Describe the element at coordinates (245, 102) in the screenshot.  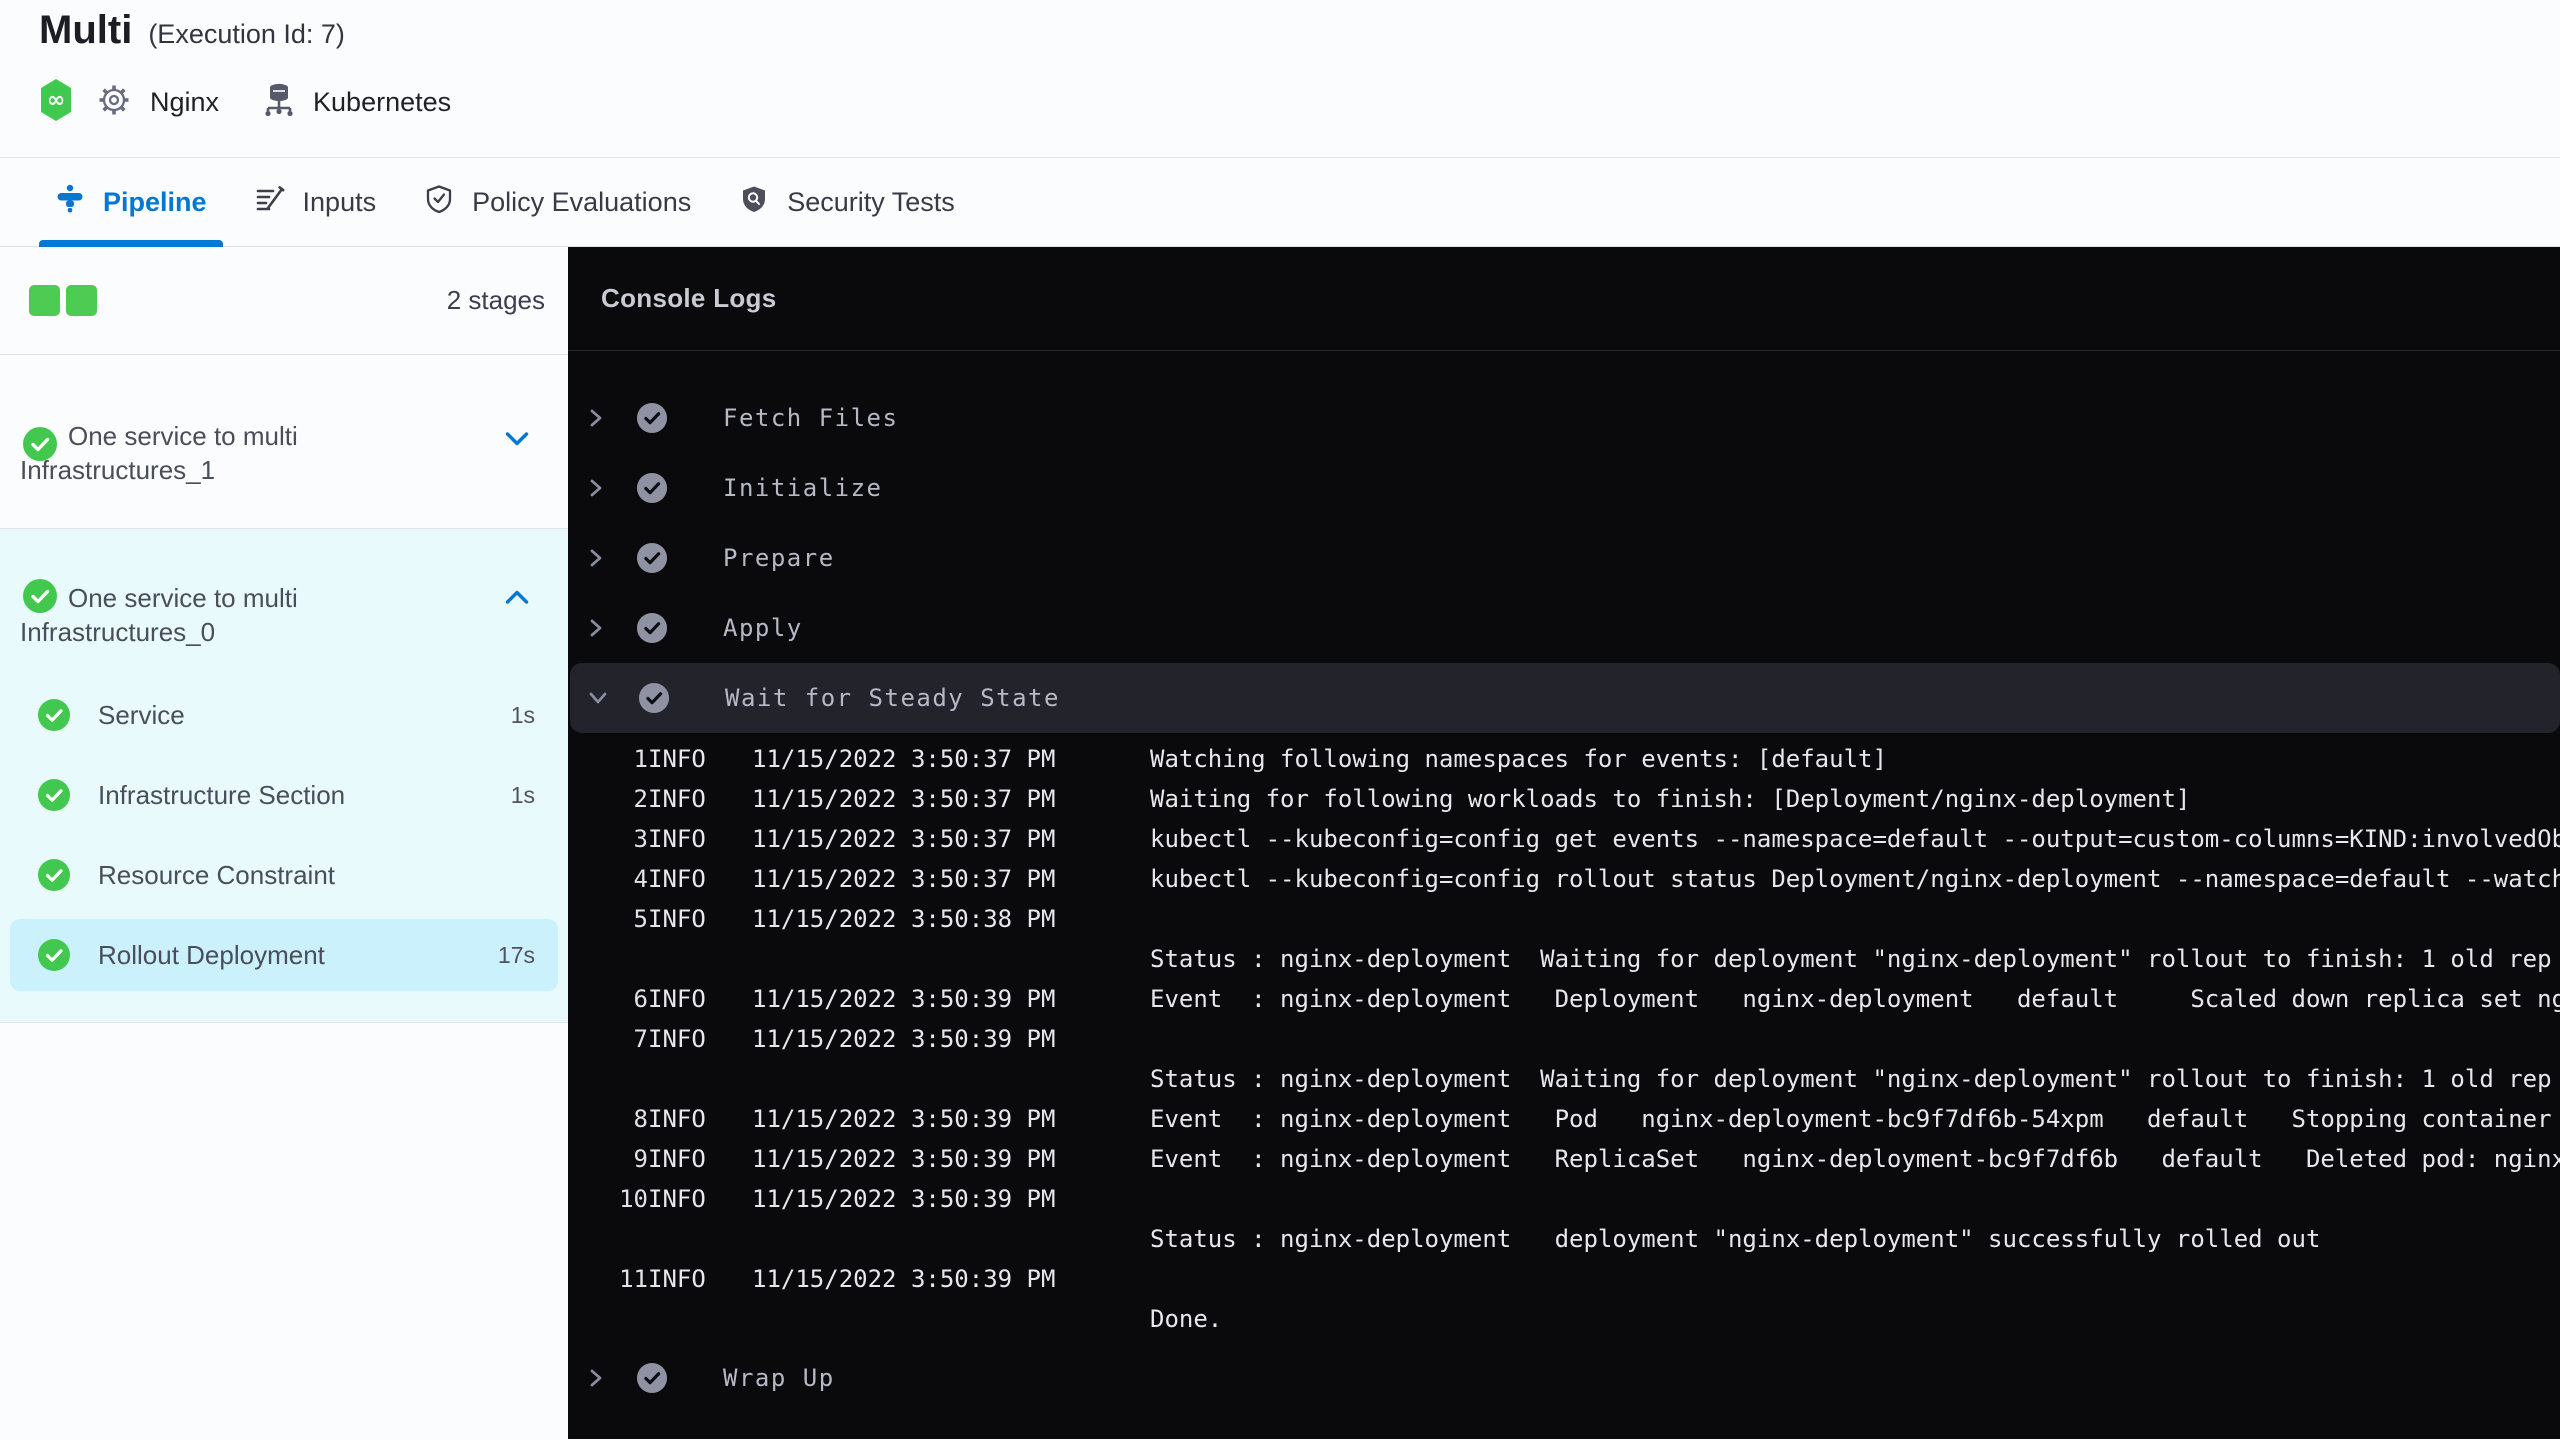
I see `header-meta-row: ∞ Nginx Kubernetes` at that location.